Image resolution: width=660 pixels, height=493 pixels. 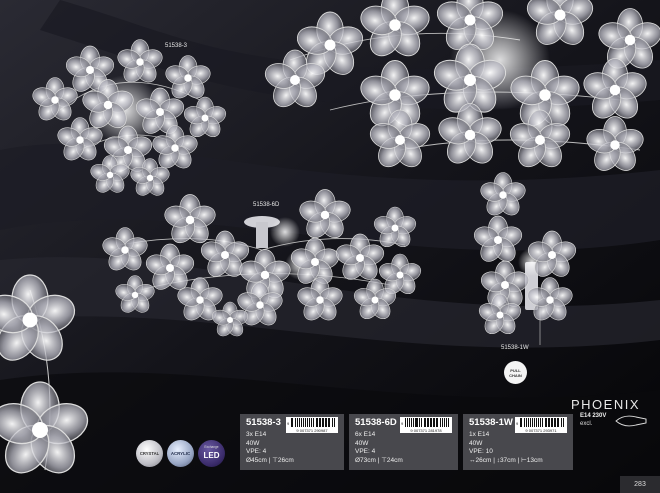 I want to click on spec-line: ↔26cm | ↕37cm | ⊢13cm, so click(x=506, y=460).